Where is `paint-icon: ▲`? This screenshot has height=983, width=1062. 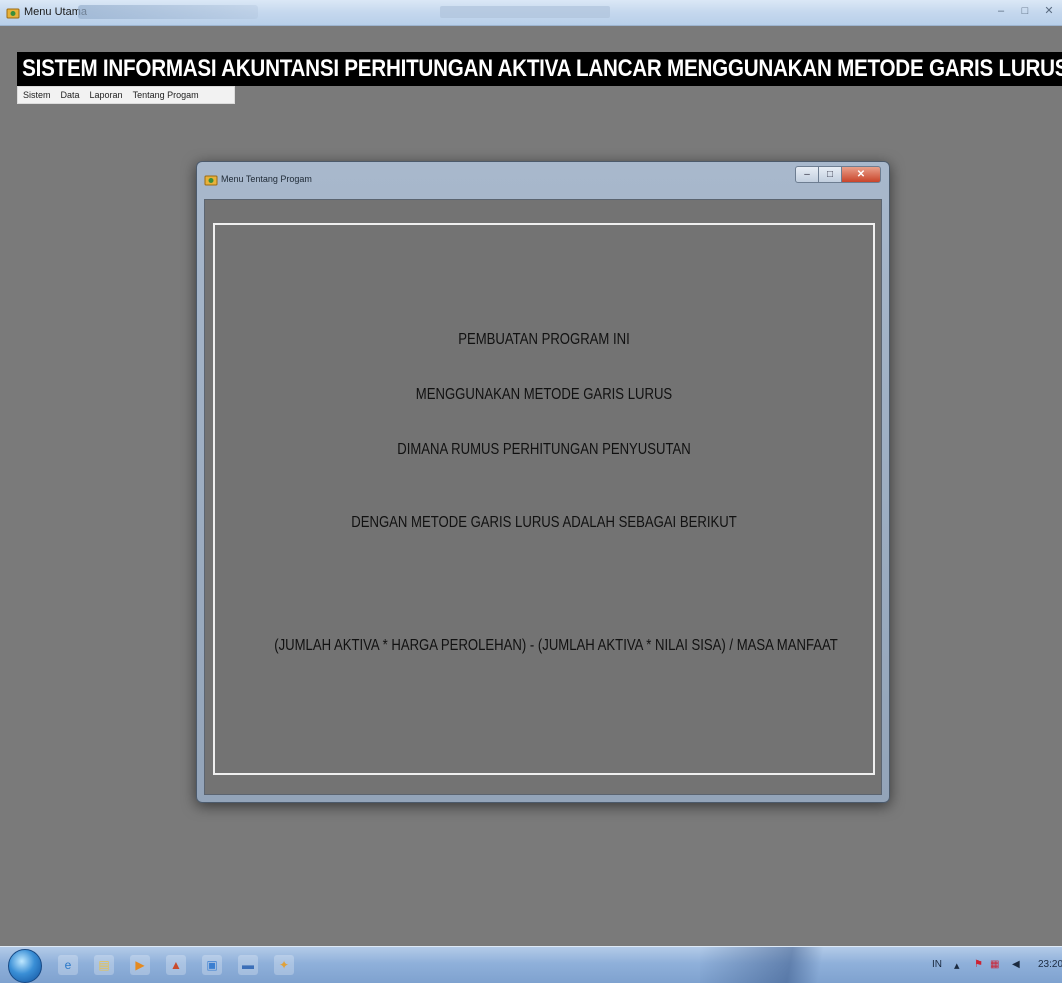 paint-icon: ▲ is located at coordinates (176, 965).